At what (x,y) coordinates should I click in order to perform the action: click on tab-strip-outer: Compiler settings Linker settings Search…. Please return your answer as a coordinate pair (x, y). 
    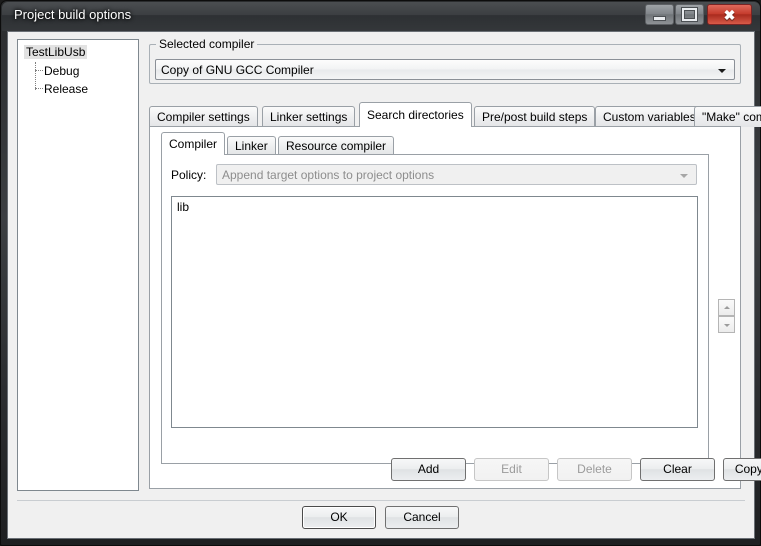
    Looking at the image, I should click on (455, 114).